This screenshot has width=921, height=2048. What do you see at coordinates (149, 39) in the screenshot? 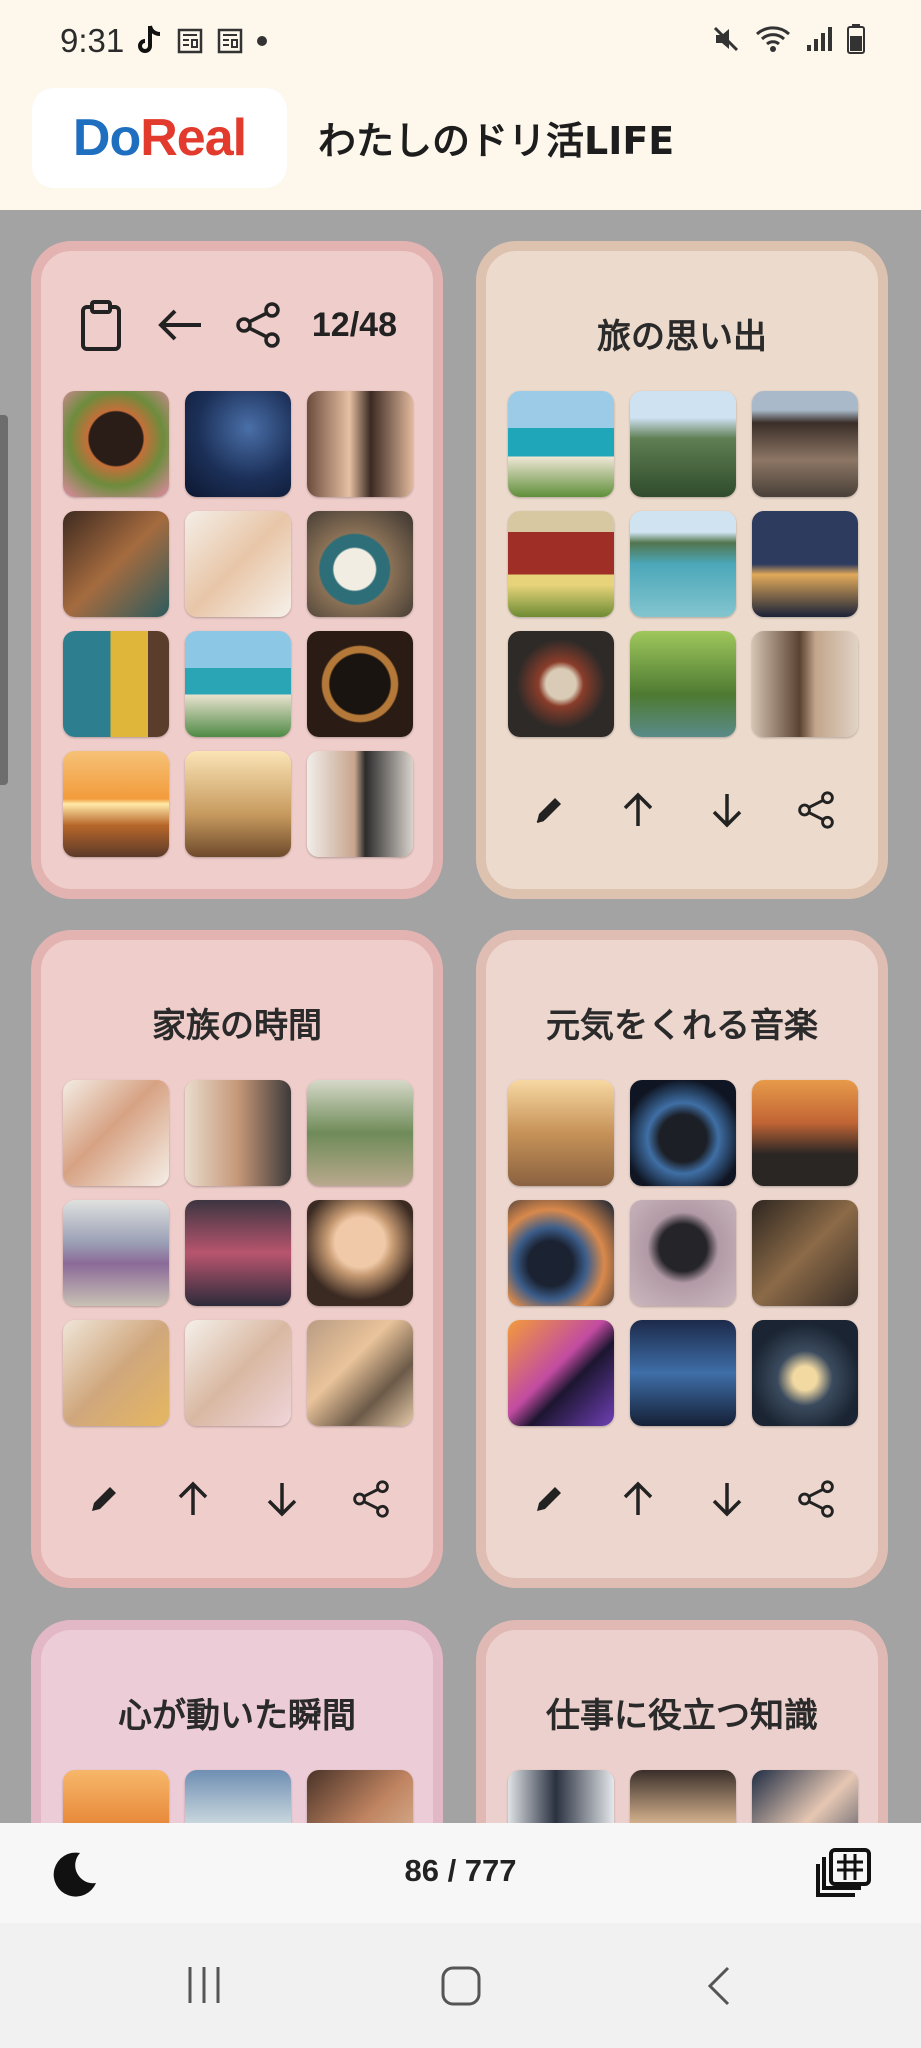
I see `tiktok-icon` at bounding box center [149, 39].